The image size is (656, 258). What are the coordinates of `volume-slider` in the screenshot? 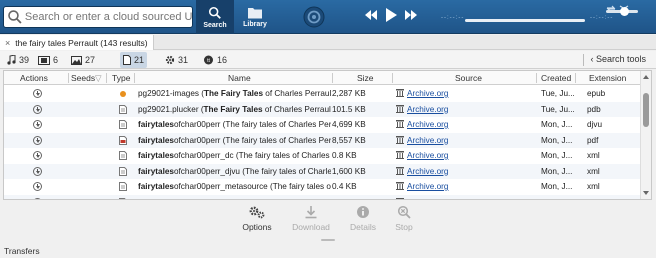 It's located at (622, 11).